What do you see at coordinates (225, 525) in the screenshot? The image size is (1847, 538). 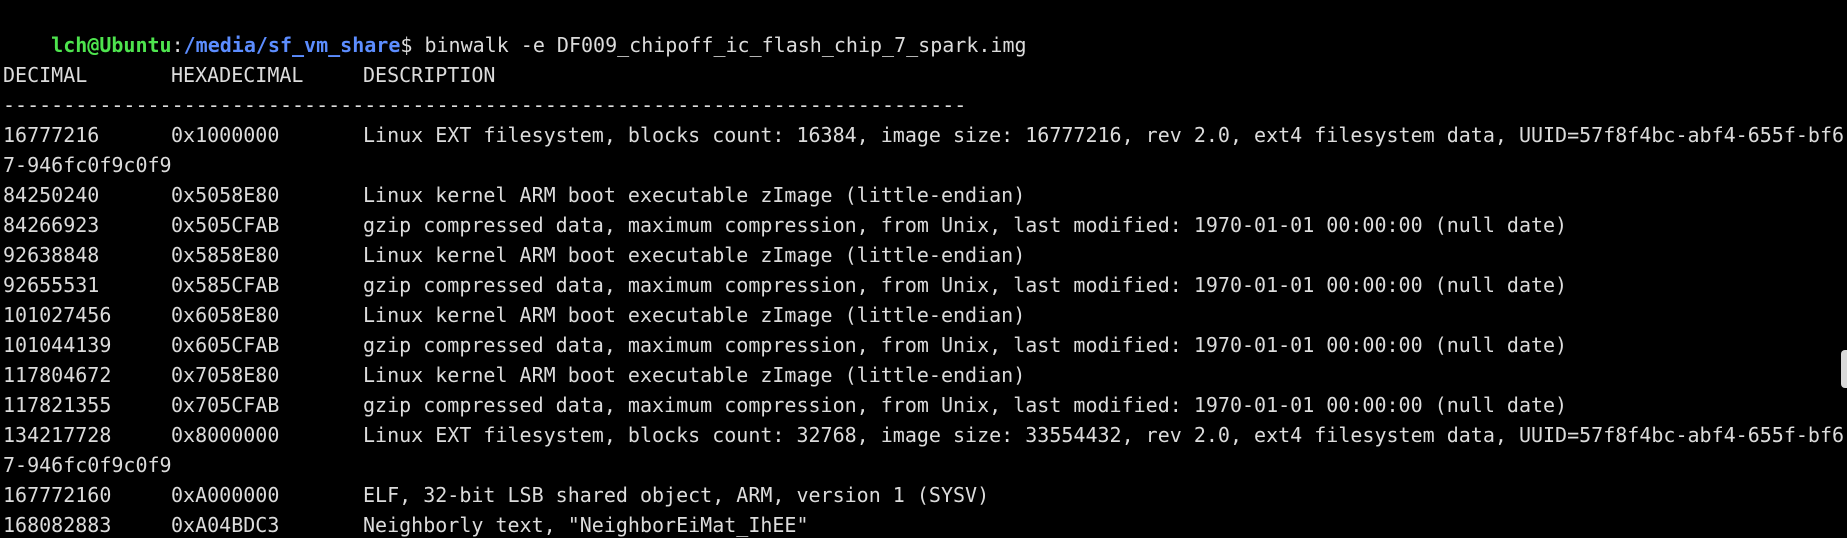 I see `cell-hexadecimal: 0xA04BDC3` at bounding box center [225, 525].